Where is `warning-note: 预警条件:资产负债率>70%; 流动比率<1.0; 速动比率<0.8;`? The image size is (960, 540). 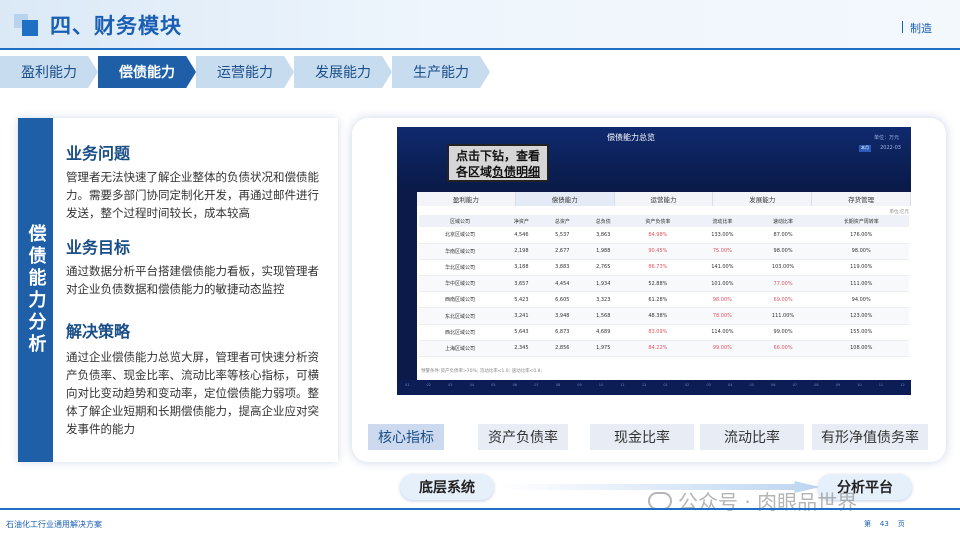
warning-note: 预警条件:资产负债率>70%; 流动比率<1.0; 速动比率<0.8; is located at coordinates (482, 371).